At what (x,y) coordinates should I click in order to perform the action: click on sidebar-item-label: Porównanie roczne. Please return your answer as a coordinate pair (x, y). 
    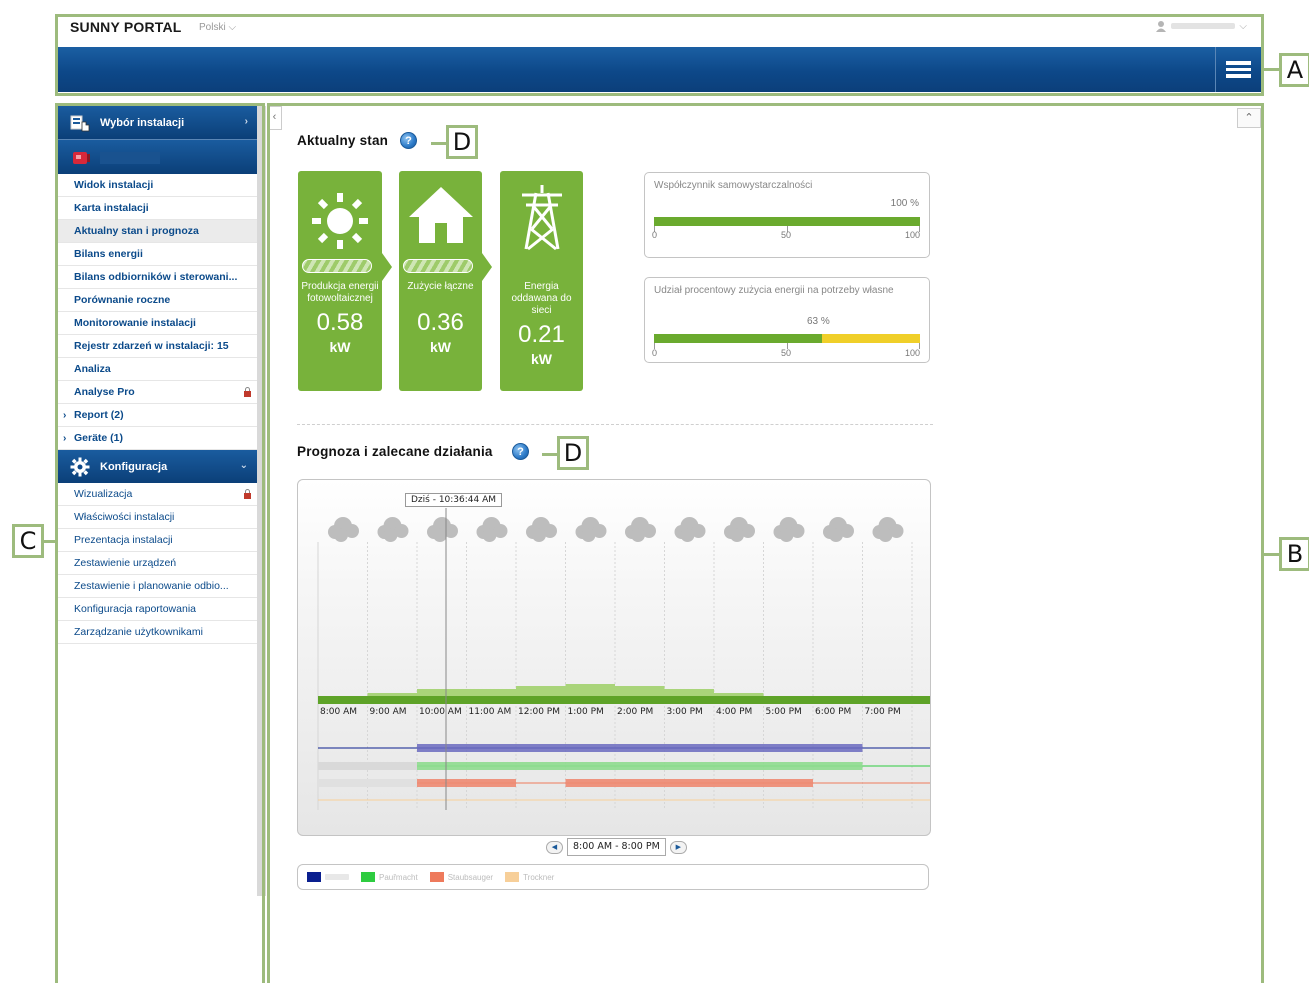
    Looking at the image, I should click on (122, 300).